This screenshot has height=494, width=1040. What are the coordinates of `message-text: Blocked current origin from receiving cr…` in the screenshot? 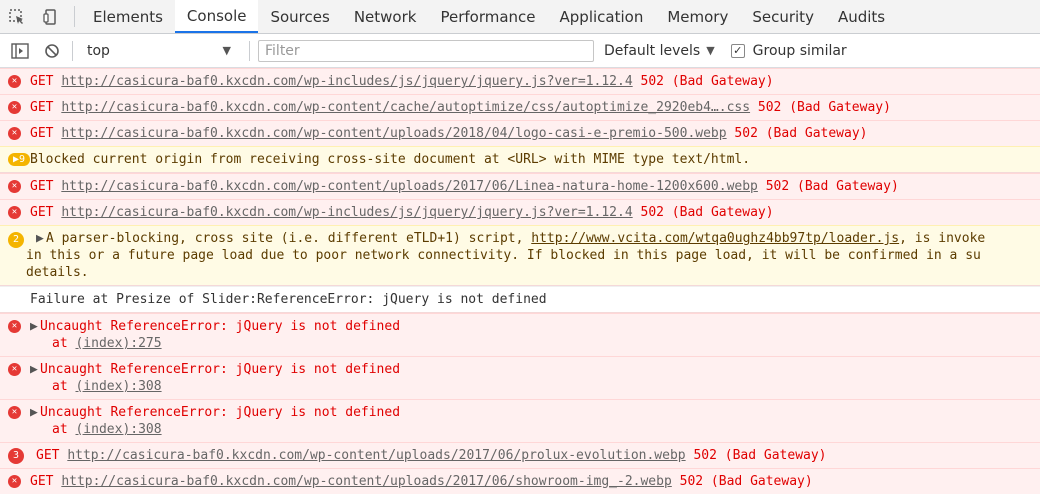 It's located at (390, 159).